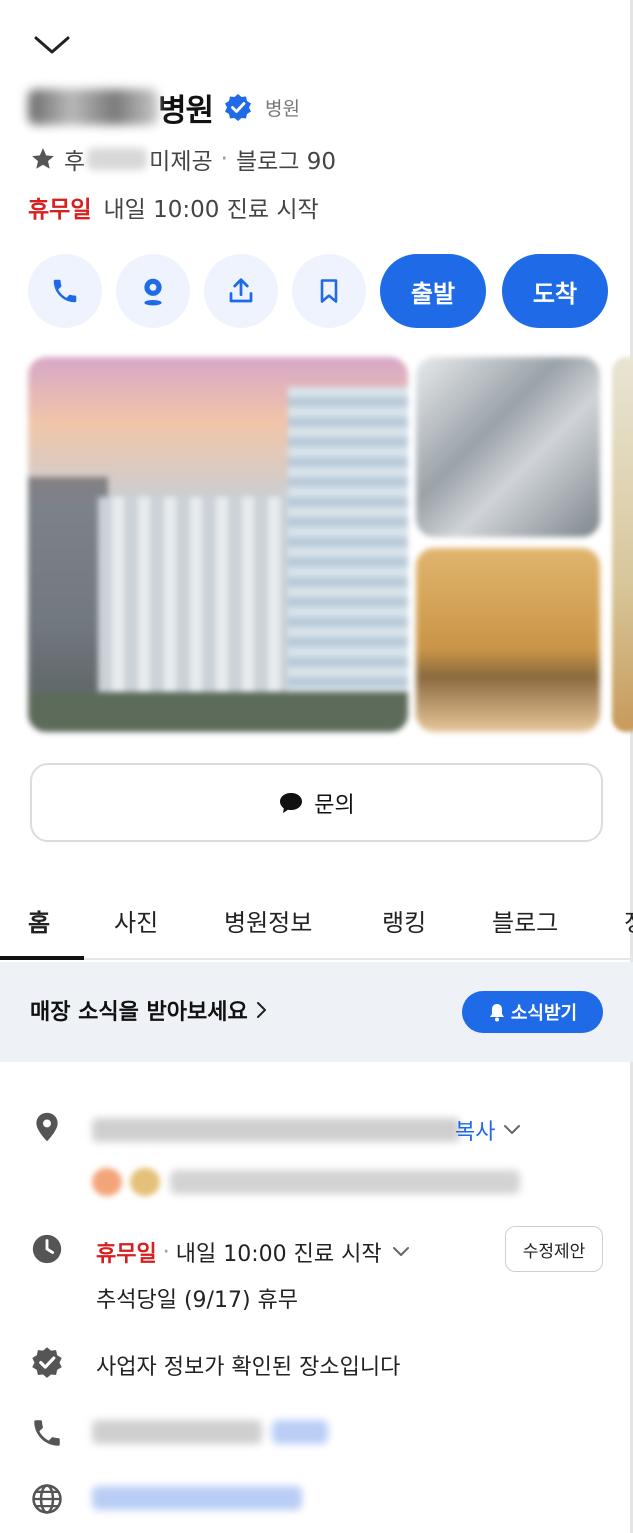 This screenshot has height=1533, width=633. Describe the element at coordinates (554, 1249) in the screenshot. I see `suggest-edit-button: 수정제안` at that location.